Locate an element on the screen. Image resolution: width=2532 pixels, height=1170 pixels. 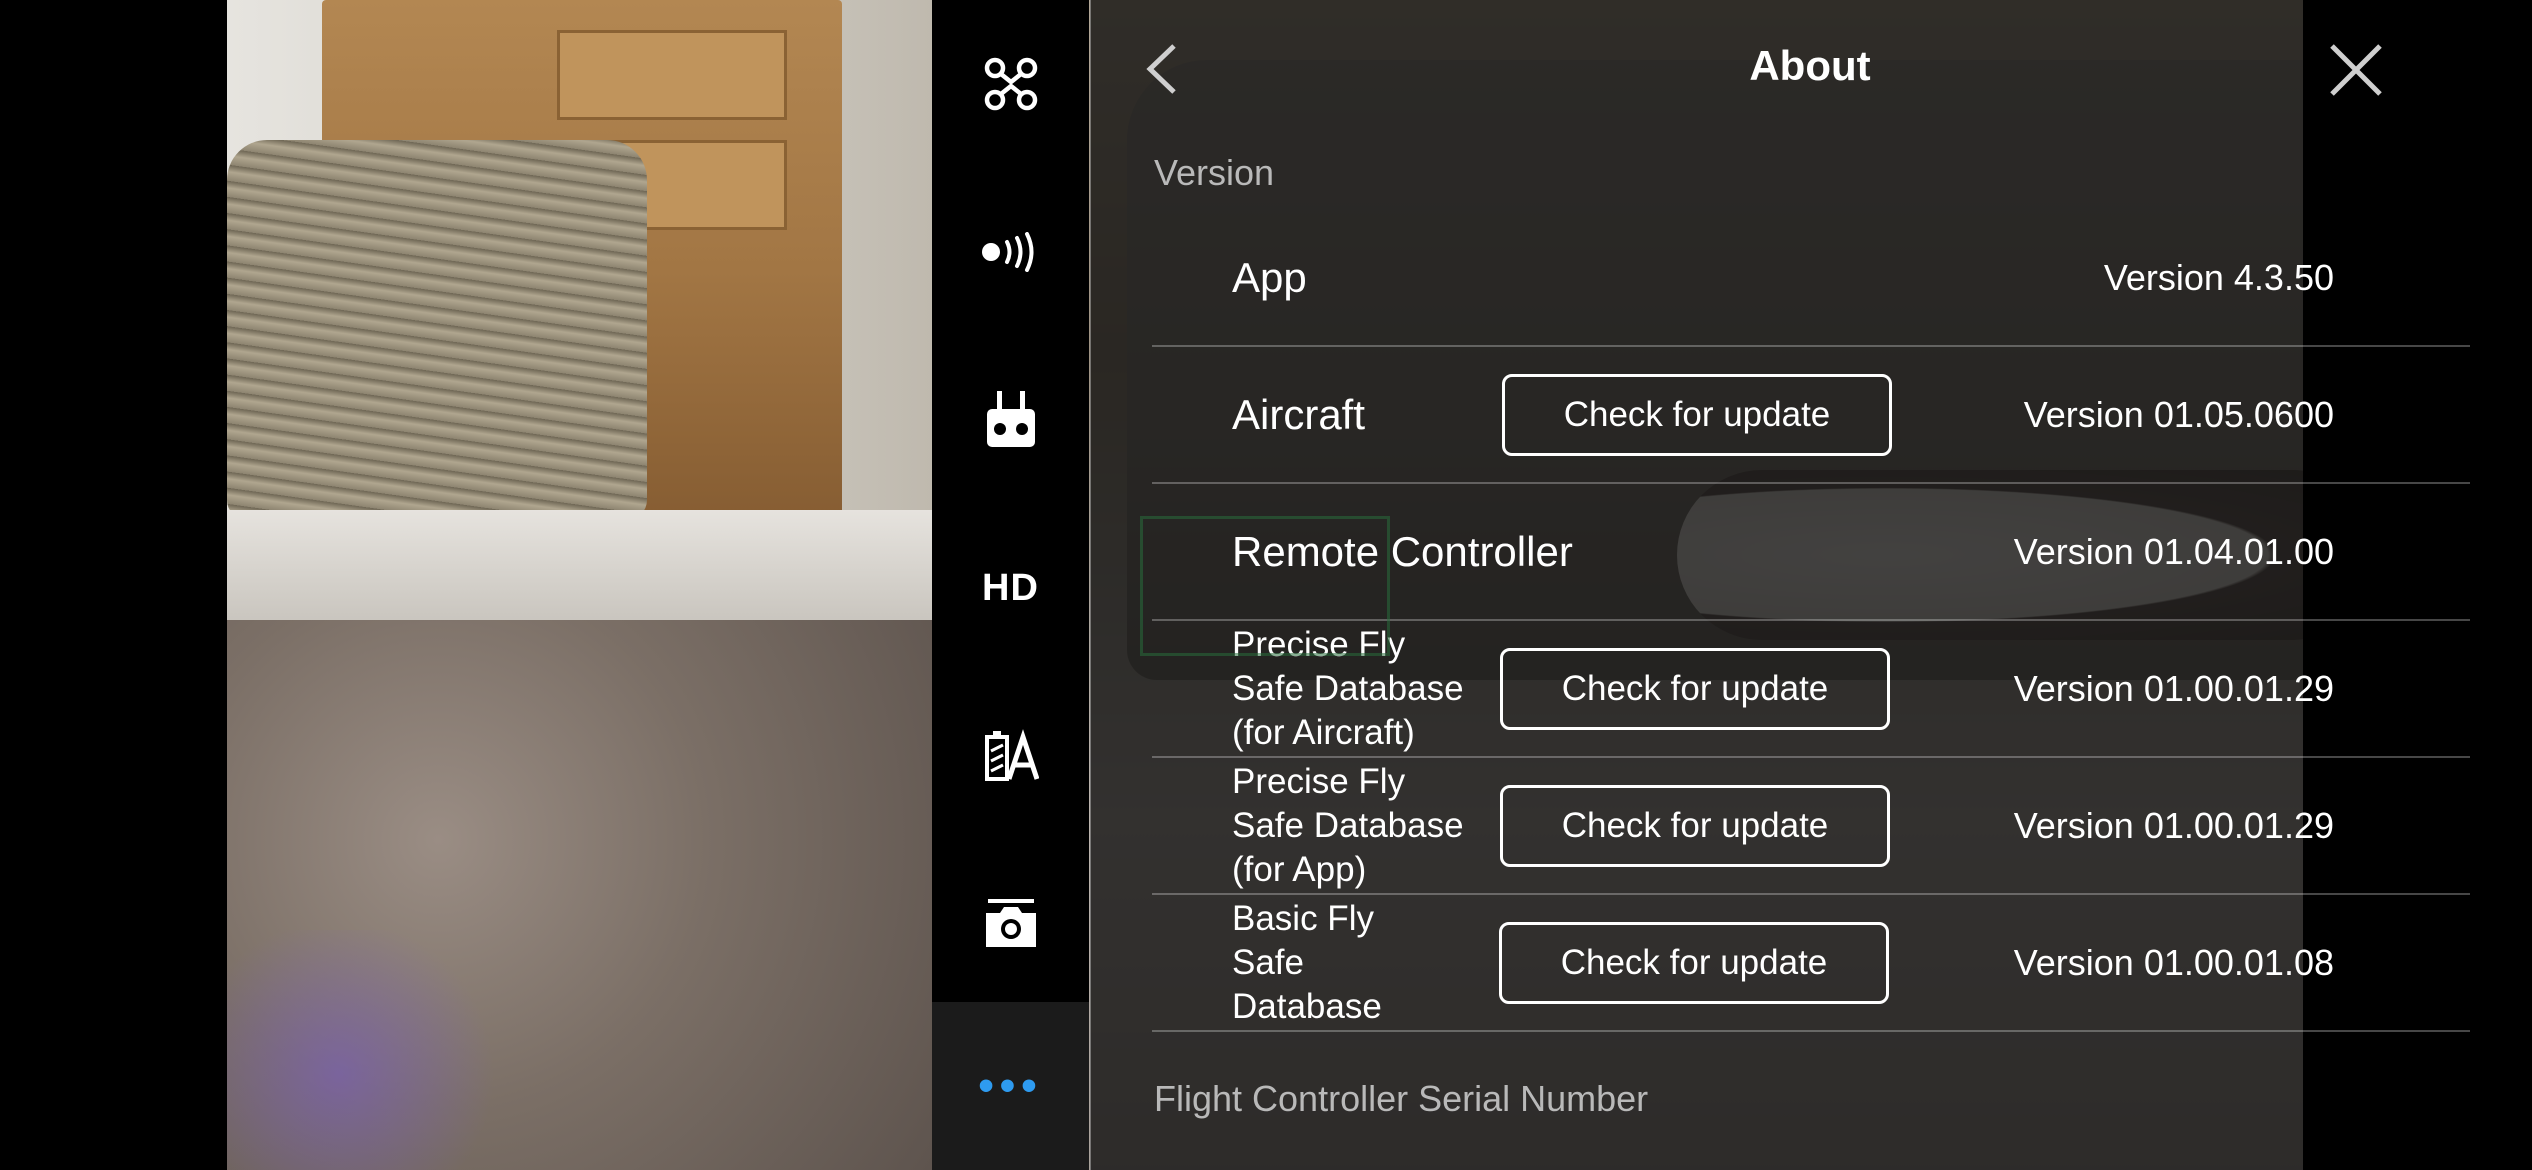
nav-signal is located at coordinates (1010, 252).